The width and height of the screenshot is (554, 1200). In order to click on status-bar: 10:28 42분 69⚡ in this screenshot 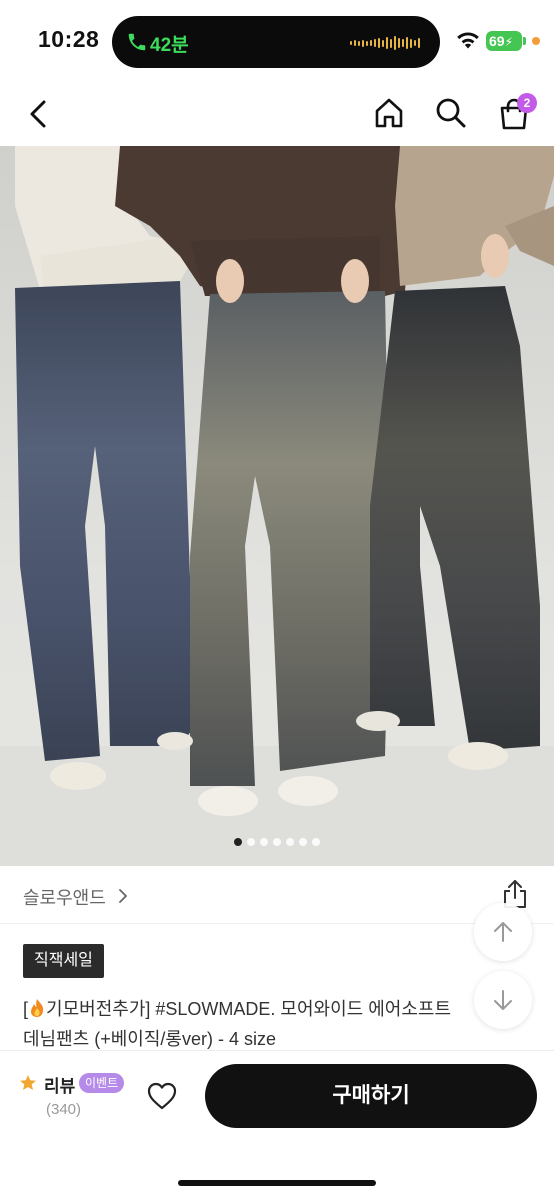, I will do `click(277, 40)`.